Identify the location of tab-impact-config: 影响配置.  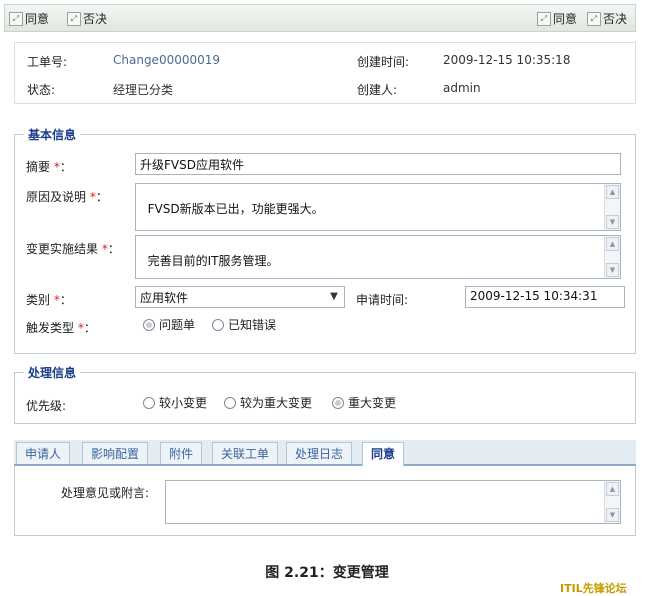
(115, 453).